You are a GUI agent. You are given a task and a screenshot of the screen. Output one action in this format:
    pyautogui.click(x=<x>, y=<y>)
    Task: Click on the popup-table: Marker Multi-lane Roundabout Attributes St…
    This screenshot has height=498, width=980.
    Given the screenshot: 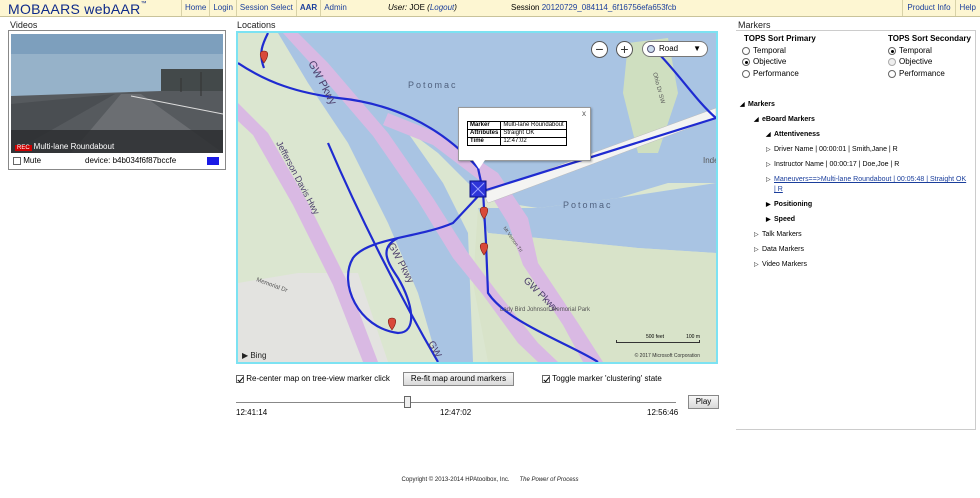 What is the action you would take?
    pyautogui.click(x=516, y=133)
    